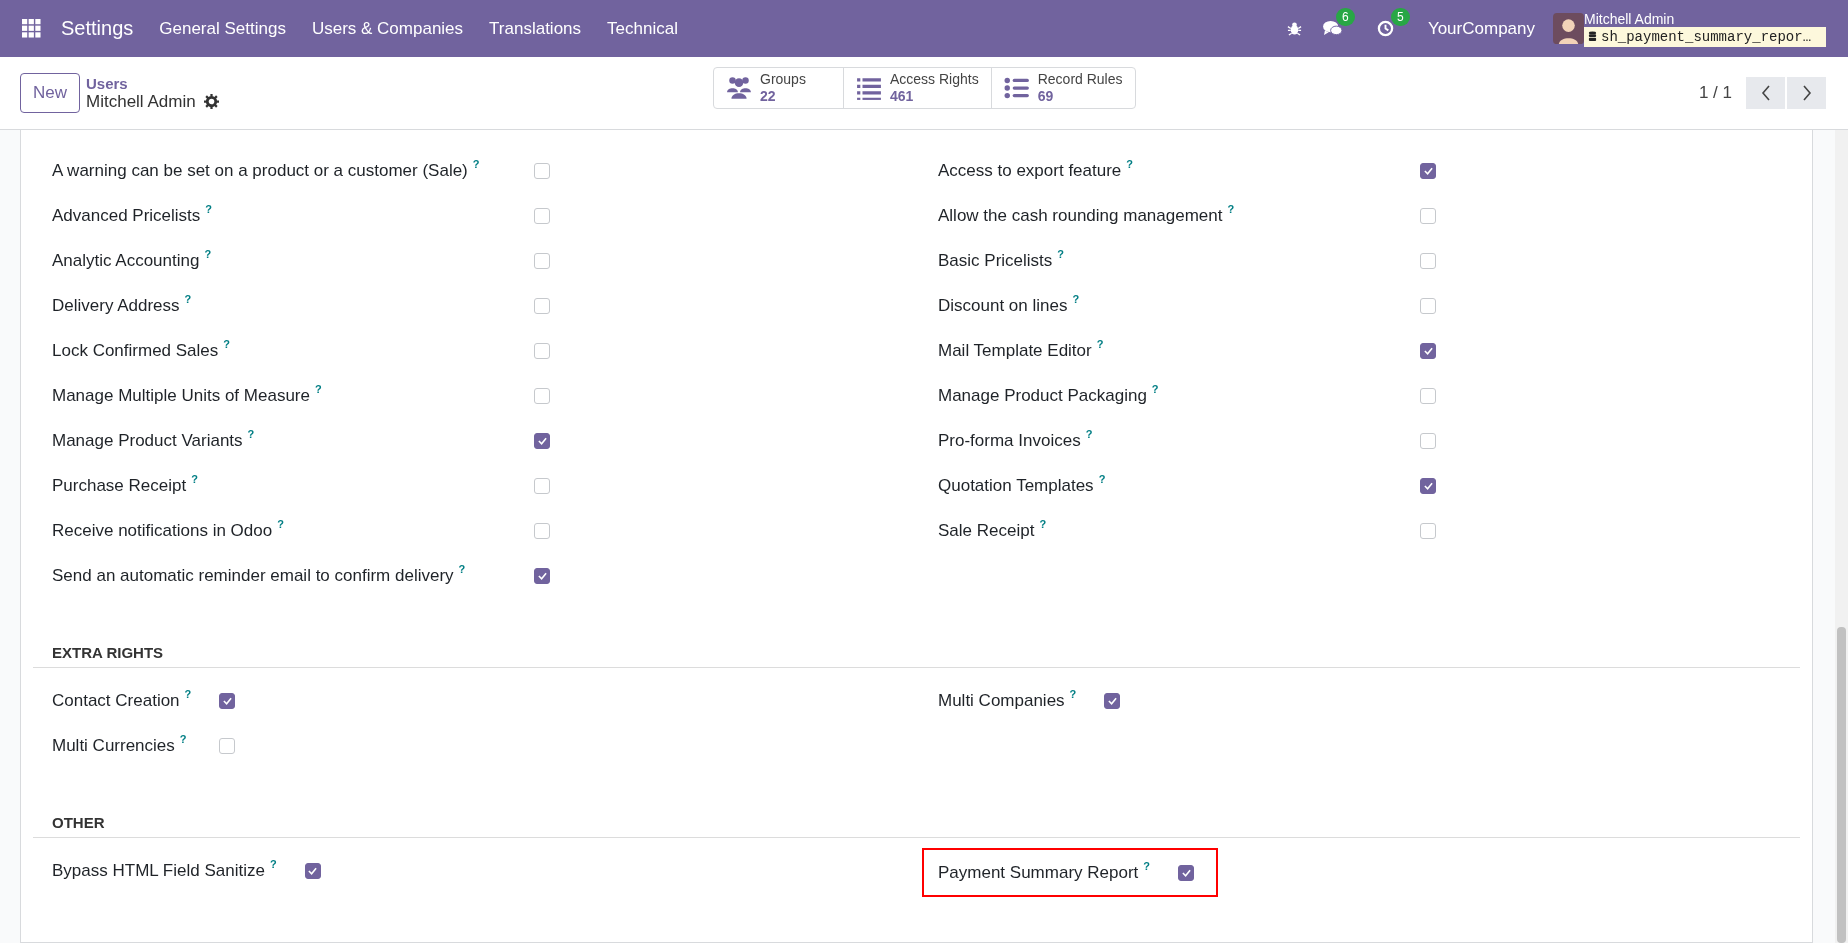 Image resolution: width=1848 pixels, height=944 pixels. What do you see at coordinates (1385, 28) in the screenshot?
I see `activity-button` at bounding box center [1385, 28].